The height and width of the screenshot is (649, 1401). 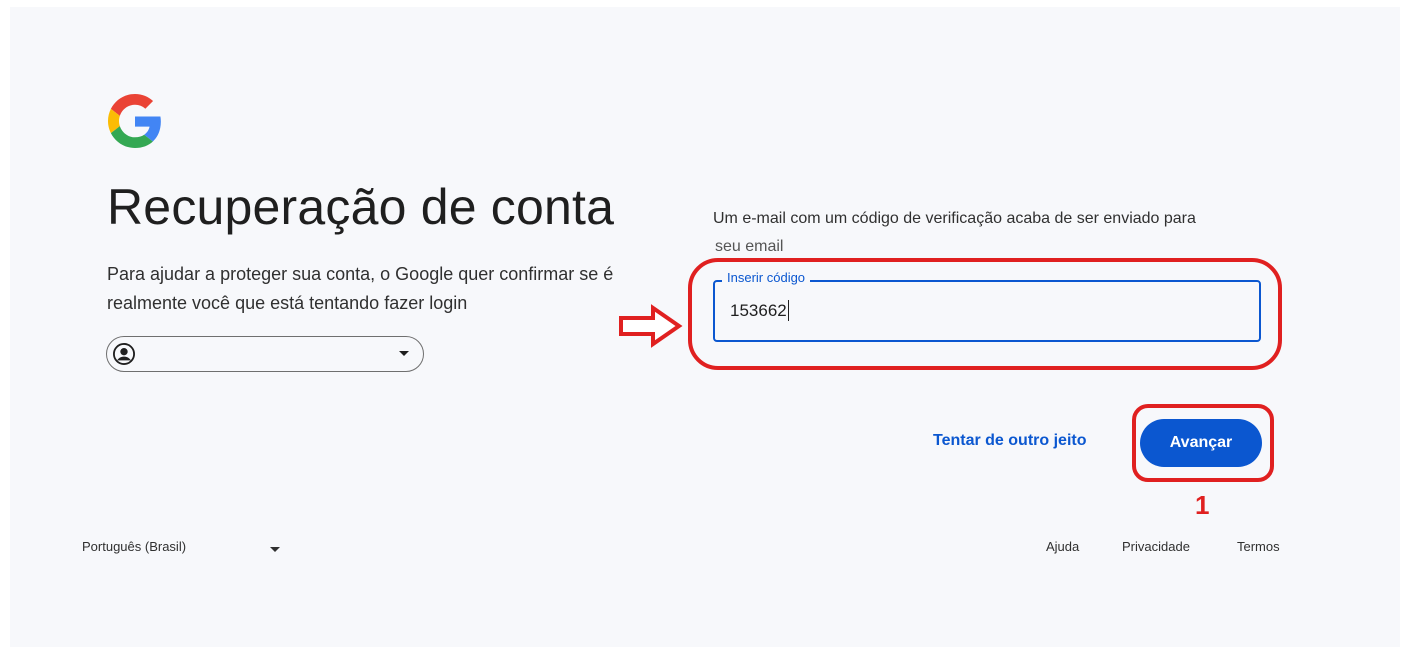 I want to click on language-select: Português (Brasil), so click(x=182, y=549).